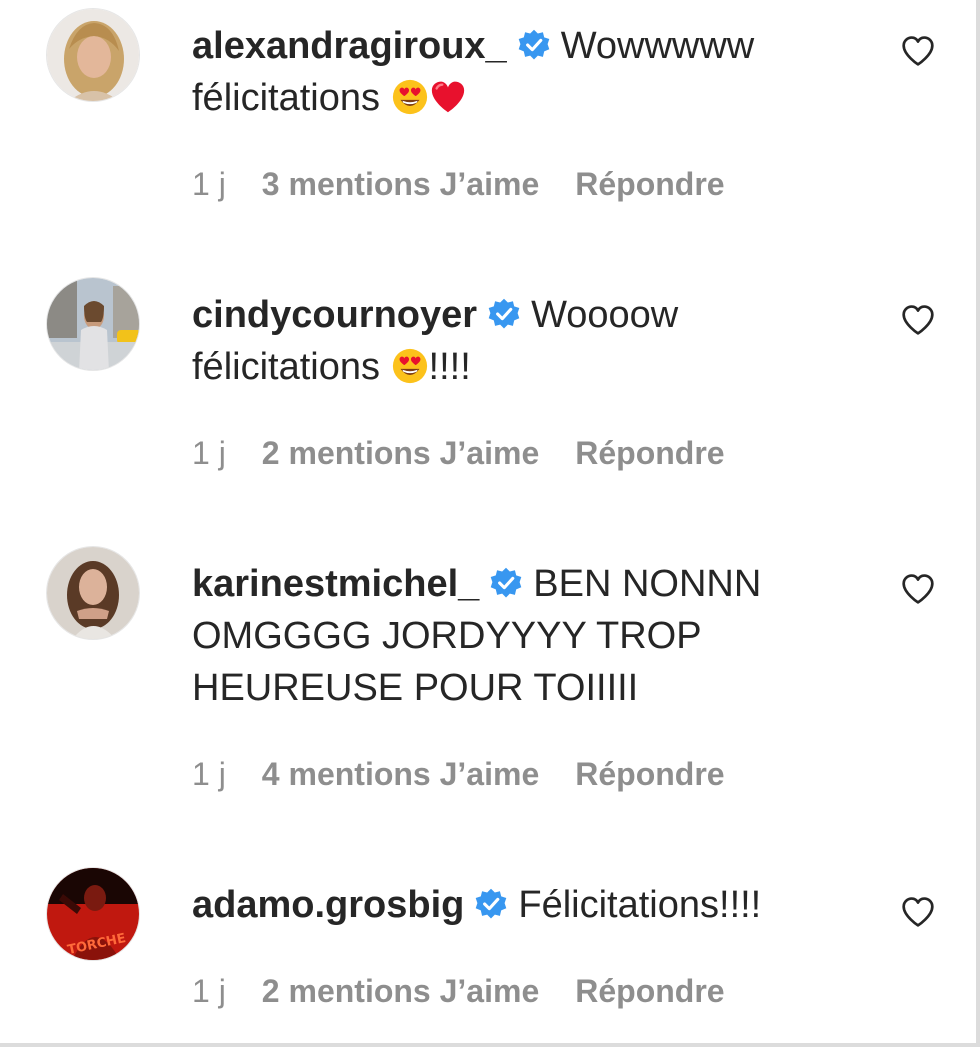 This screenshot has height=1047, width=980. Describe the element at coordinates (647, 584) in the screenshot. I see `comment-text: BEN NONNN` at that location.